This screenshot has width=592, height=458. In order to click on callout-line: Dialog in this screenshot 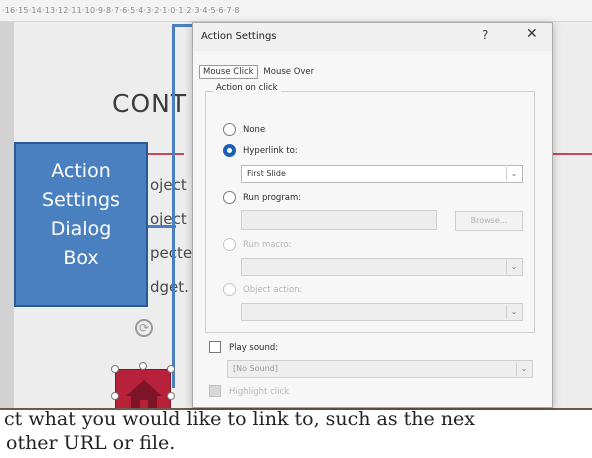, I will do `click(81, 229)`.